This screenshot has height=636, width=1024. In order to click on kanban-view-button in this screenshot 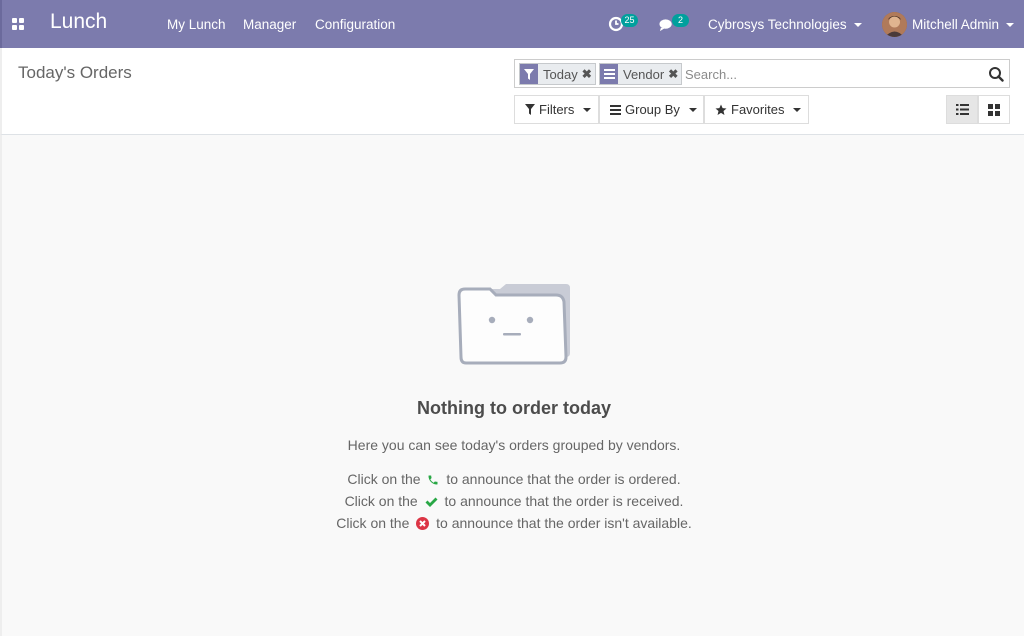, I will do `click(994, 109)`.